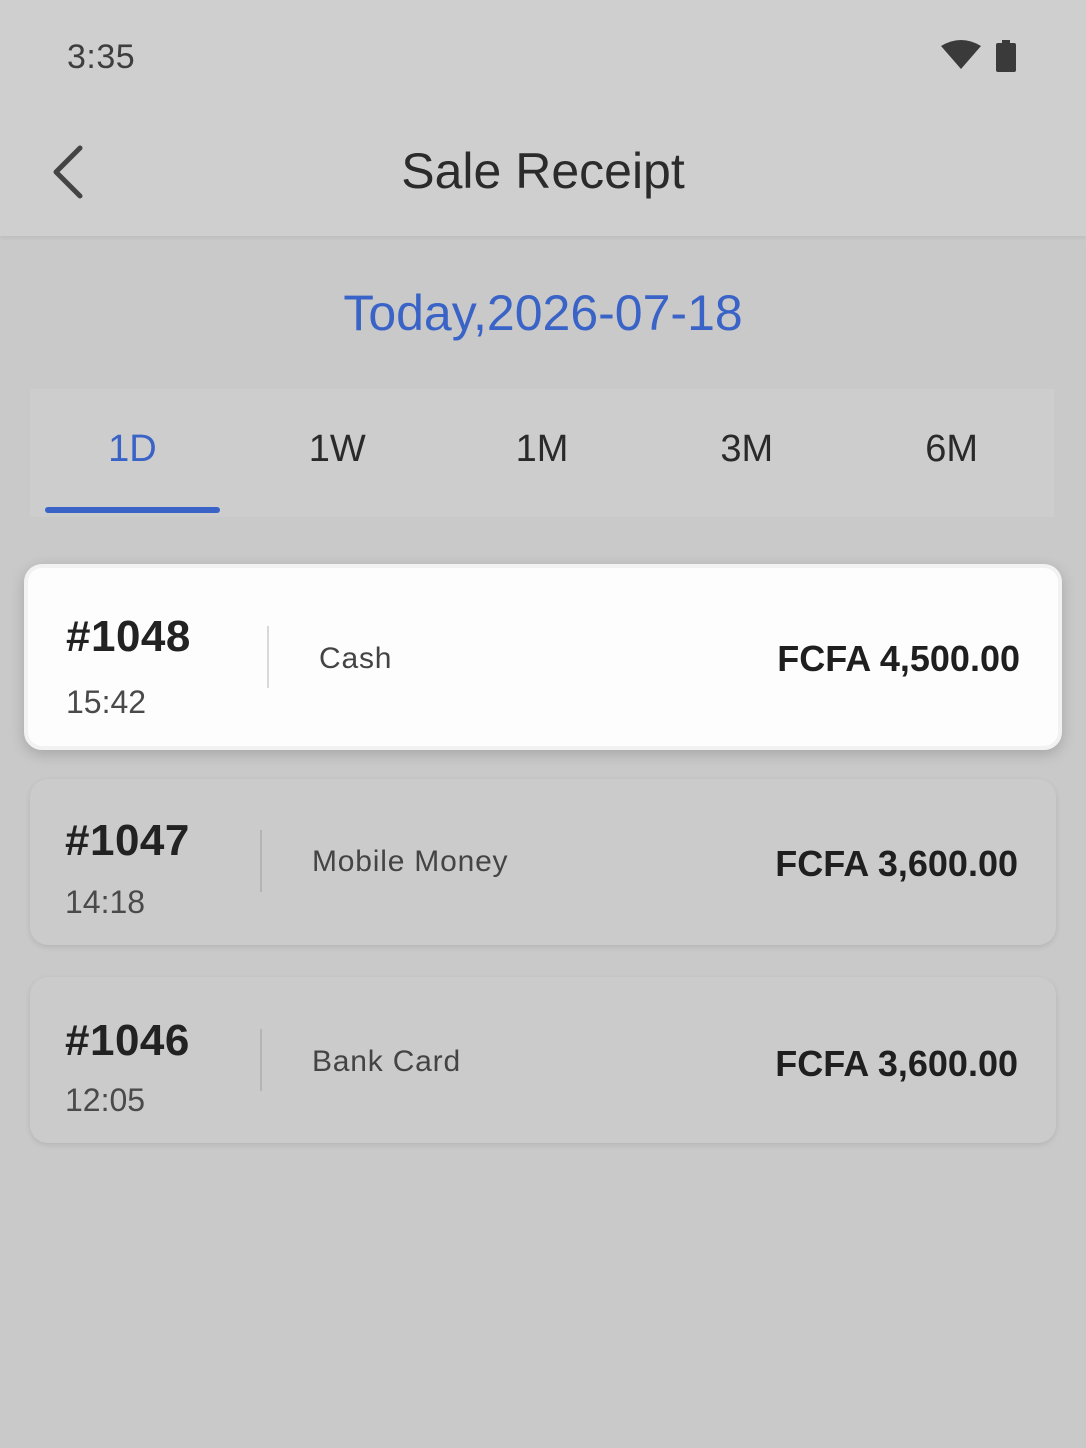  Describe the element at coordinates (543, 657) in the screenshot. I see `receipt-card-1048: #1048 15:42 Cash FCFA 4,500.00` at that location.